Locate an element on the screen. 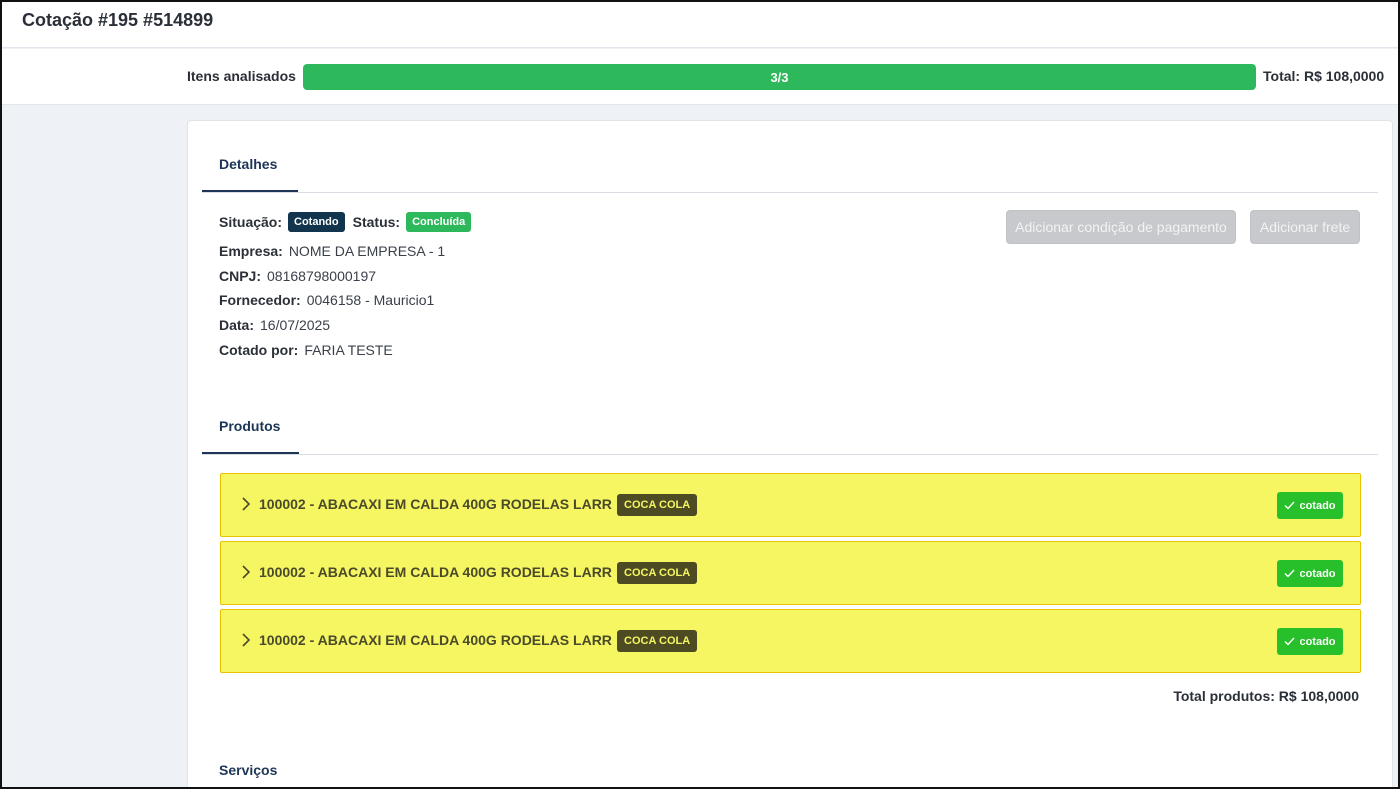  progress-bar: 3/3 is located at coordinates (779, 77).